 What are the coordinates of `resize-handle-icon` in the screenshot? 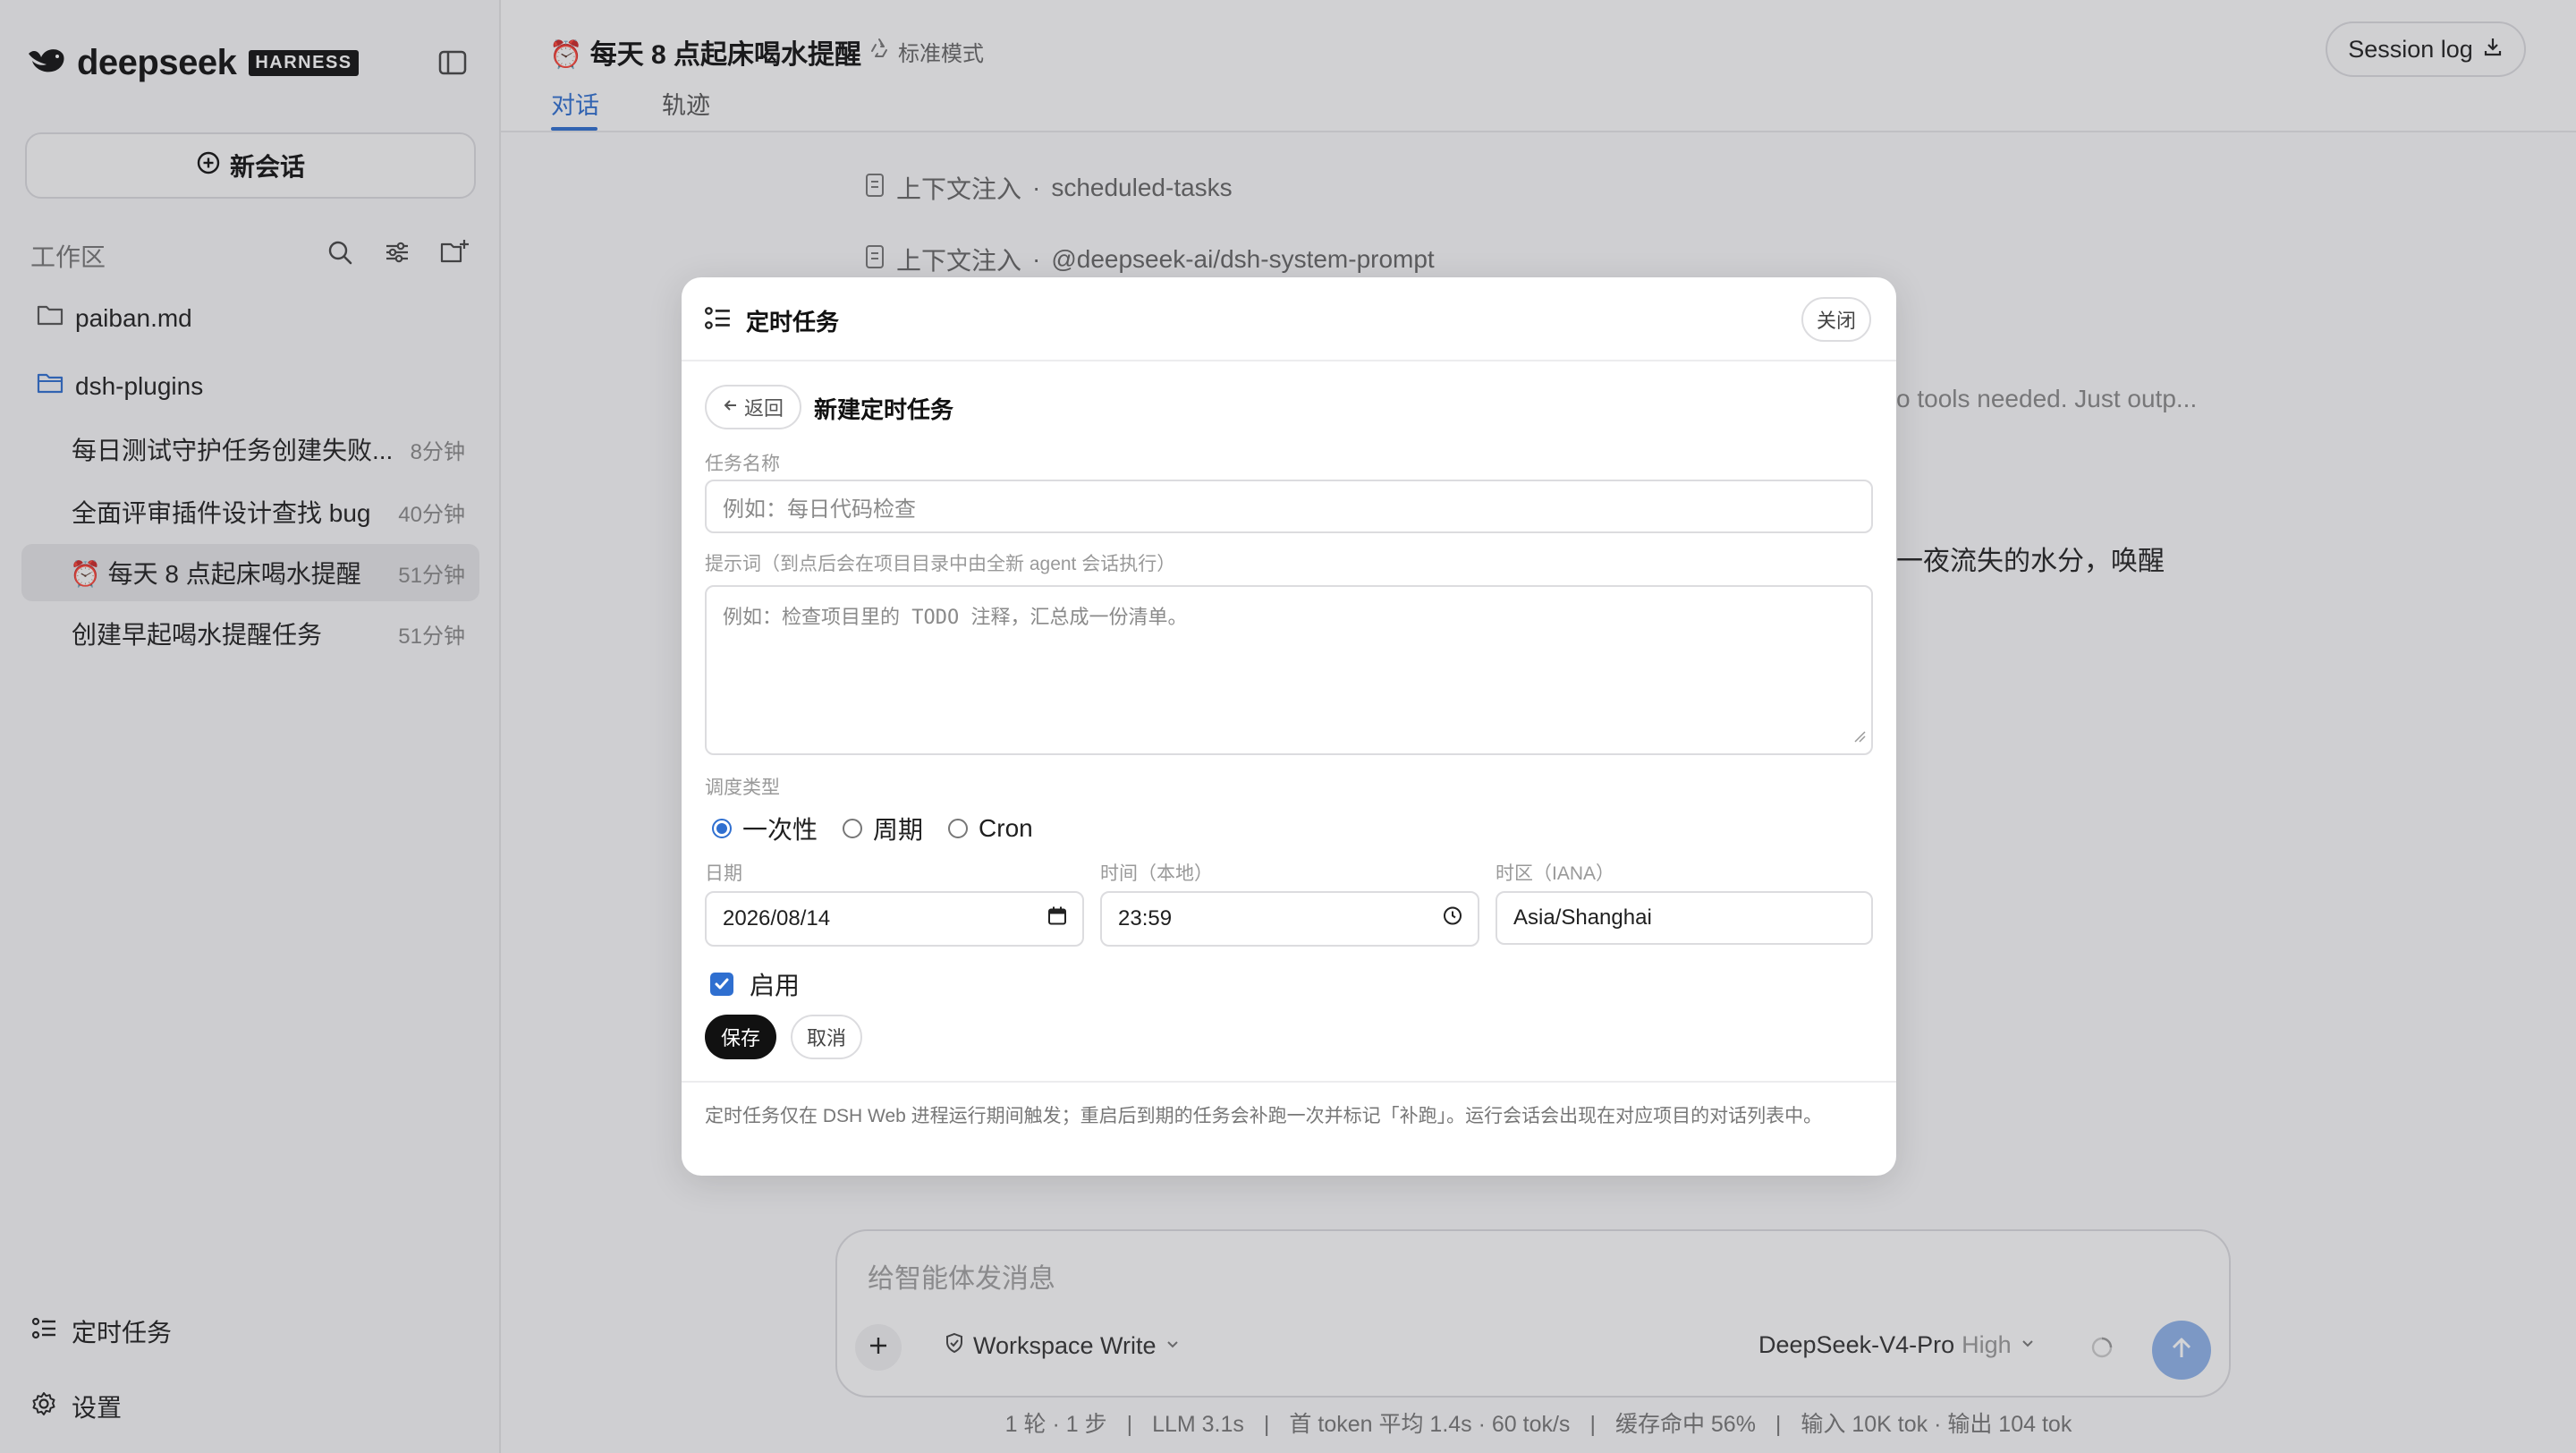 It's located at (1859, 737).